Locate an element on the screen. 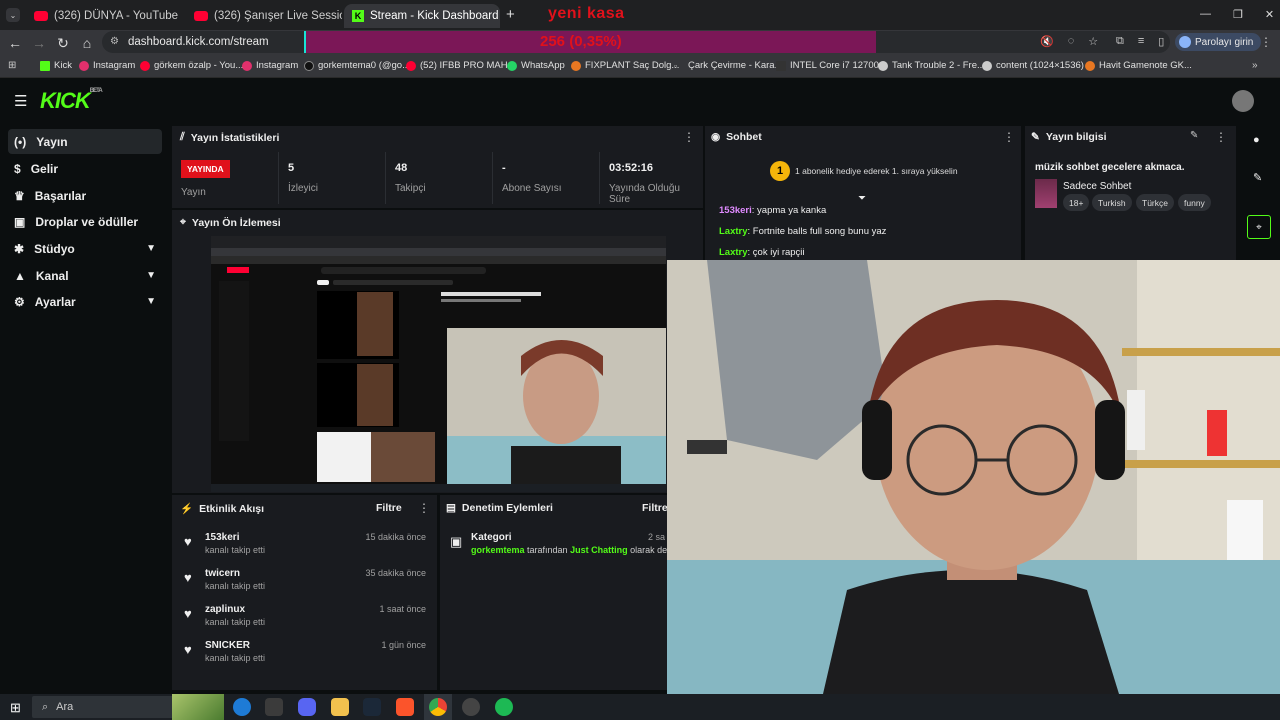 Image resolution: width=1280 pixels, height=720 pixels. moderation-panel is located at coordinates (553, 592).